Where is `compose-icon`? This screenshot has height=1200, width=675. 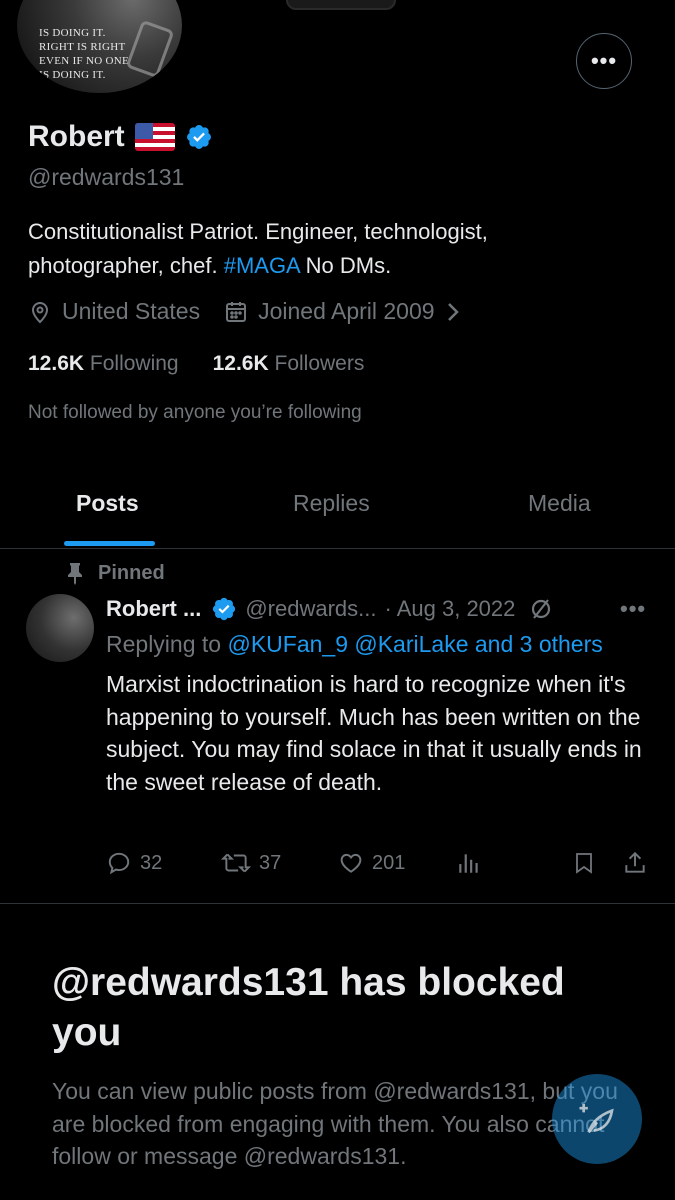 compose-icon is located at coordinates (596, 1119).